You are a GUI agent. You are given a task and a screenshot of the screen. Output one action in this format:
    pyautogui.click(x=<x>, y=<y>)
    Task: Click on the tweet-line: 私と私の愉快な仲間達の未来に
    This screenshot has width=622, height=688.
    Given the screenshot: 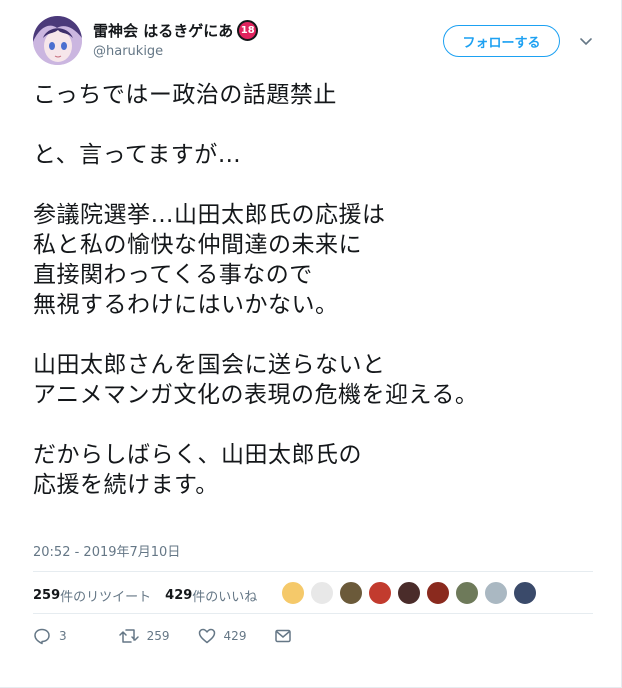 What is the action you would take?
    pyautogui.click(x=197, y=245)
    